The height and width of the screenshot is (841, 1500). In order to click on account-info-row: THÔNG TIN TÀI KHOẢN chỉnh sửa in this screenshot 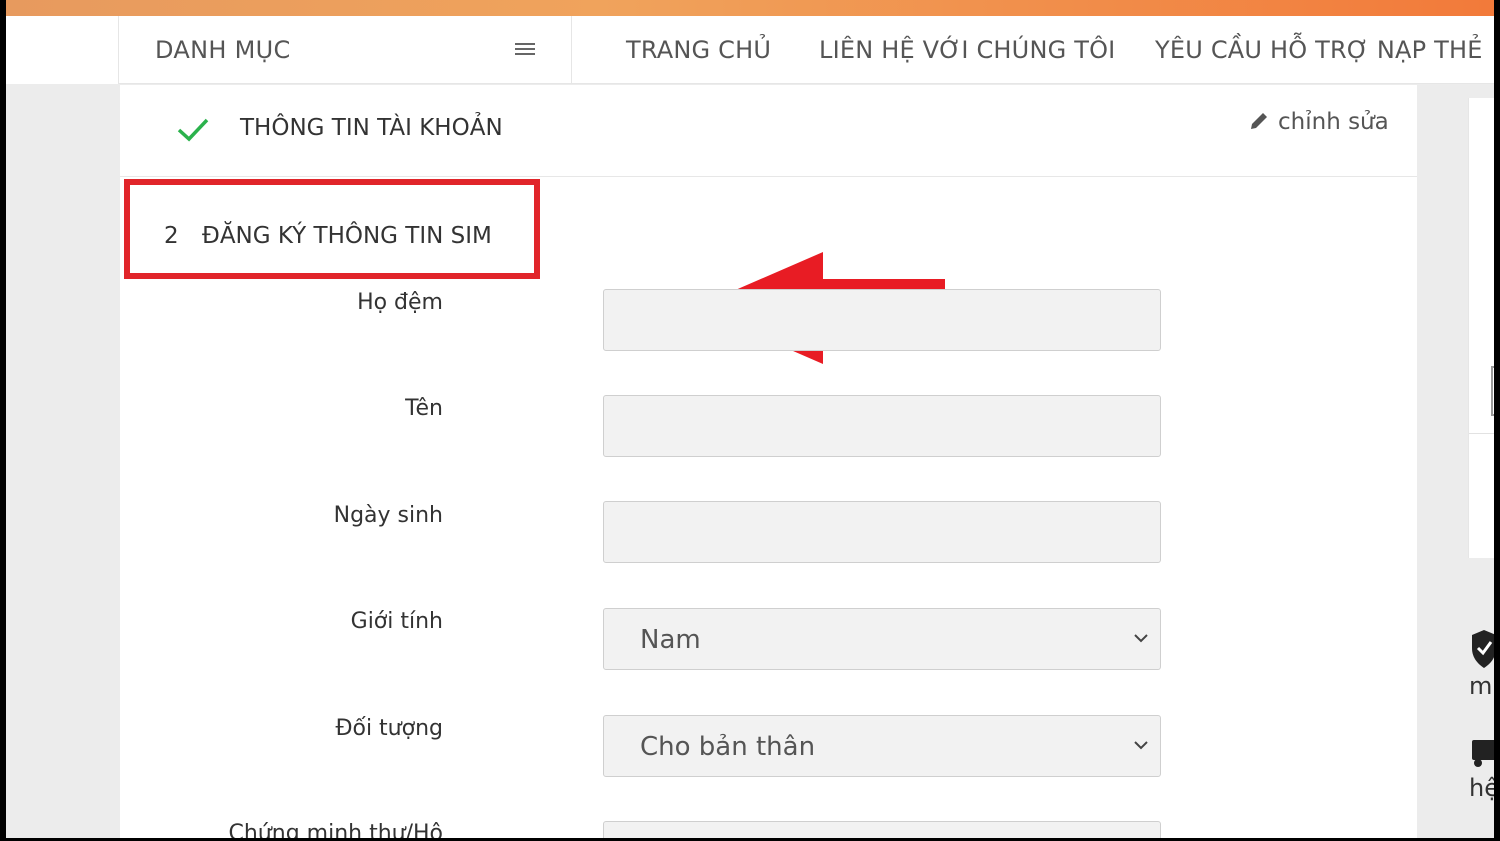, I will do `click(768, 131)`.